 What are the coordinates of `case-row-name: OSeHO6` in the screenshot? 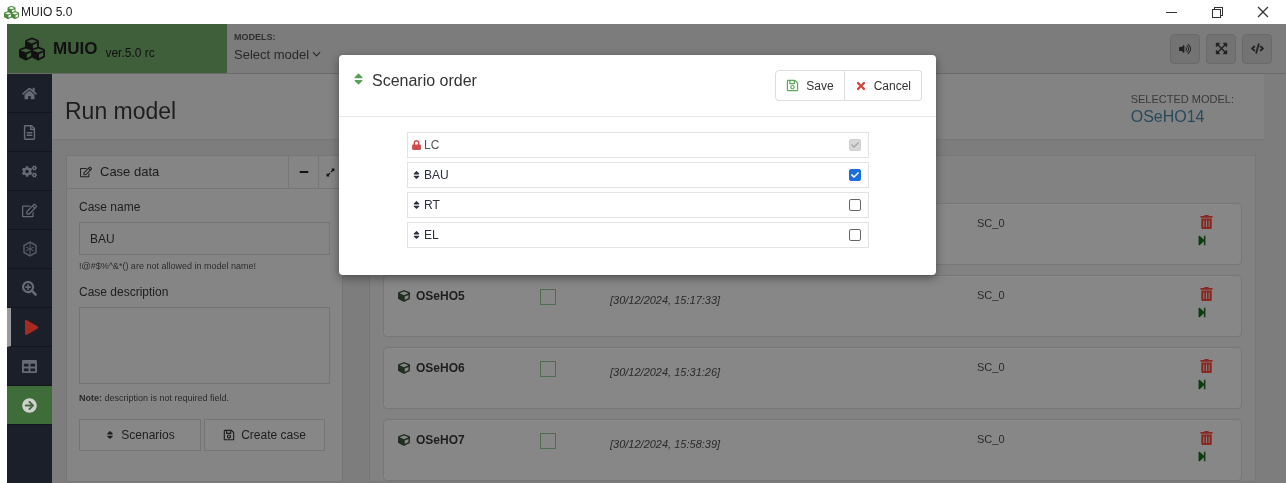 It's located at (440, 368).